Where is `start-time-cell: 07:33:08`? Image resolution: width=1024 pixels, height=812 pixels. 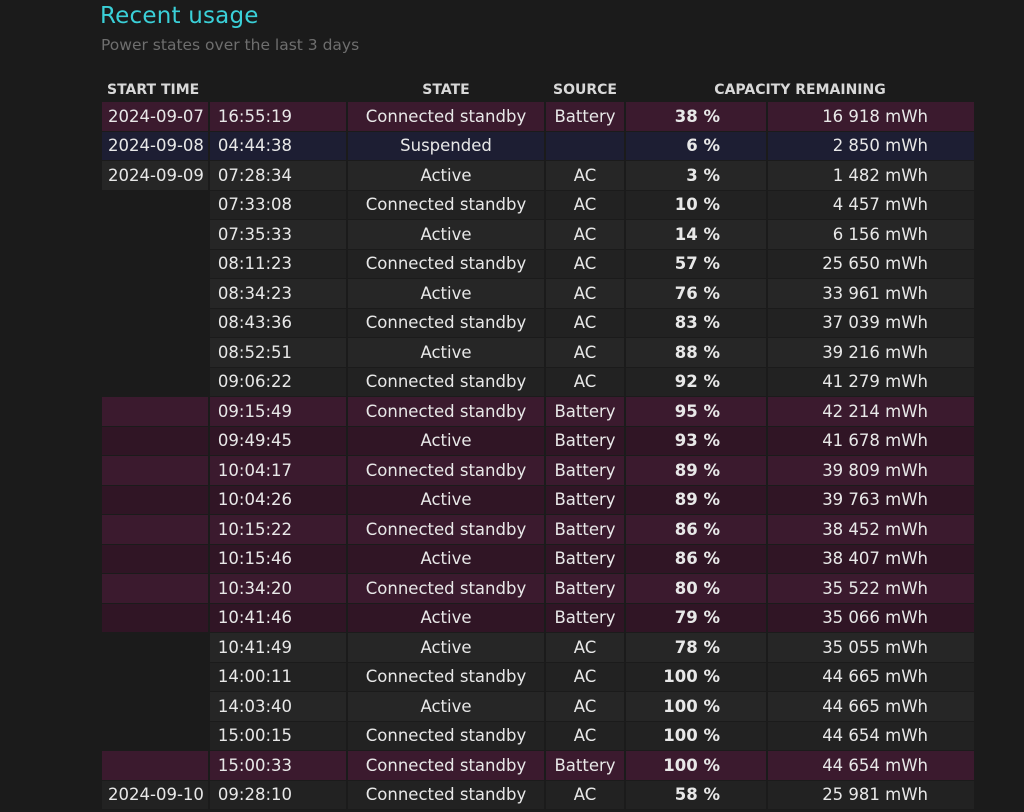 start-time-cell: 07:33:08 is located at coordinates (278, 204).